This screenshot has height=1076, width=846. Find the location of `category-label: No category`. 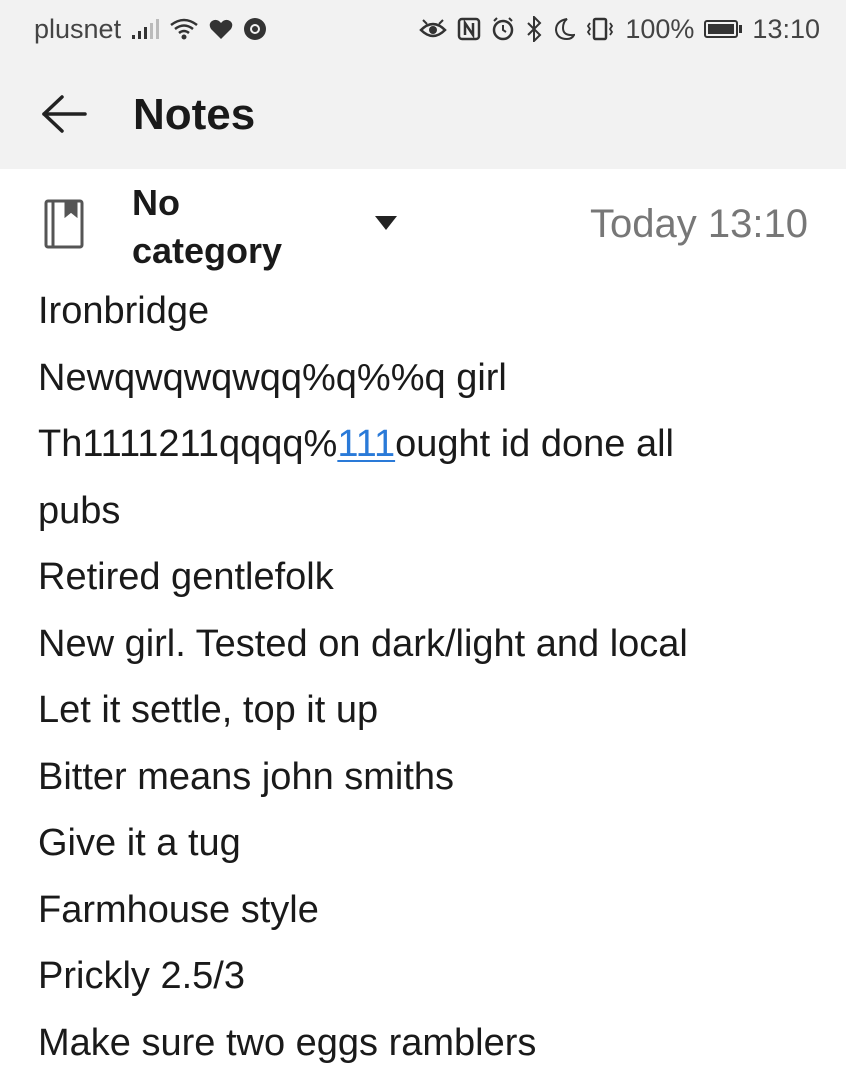

category-label: No category is located at coordinates (232, 227).